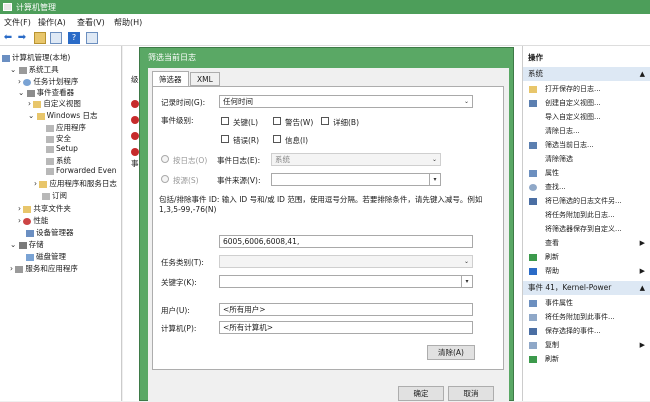 Image resolution: width=650 pixels, height=402 pixels. What do you see at coordinates (66, 127) in the screenshot?
I see `tree-item-application: 应用程序` at bounding box center [66, 127].